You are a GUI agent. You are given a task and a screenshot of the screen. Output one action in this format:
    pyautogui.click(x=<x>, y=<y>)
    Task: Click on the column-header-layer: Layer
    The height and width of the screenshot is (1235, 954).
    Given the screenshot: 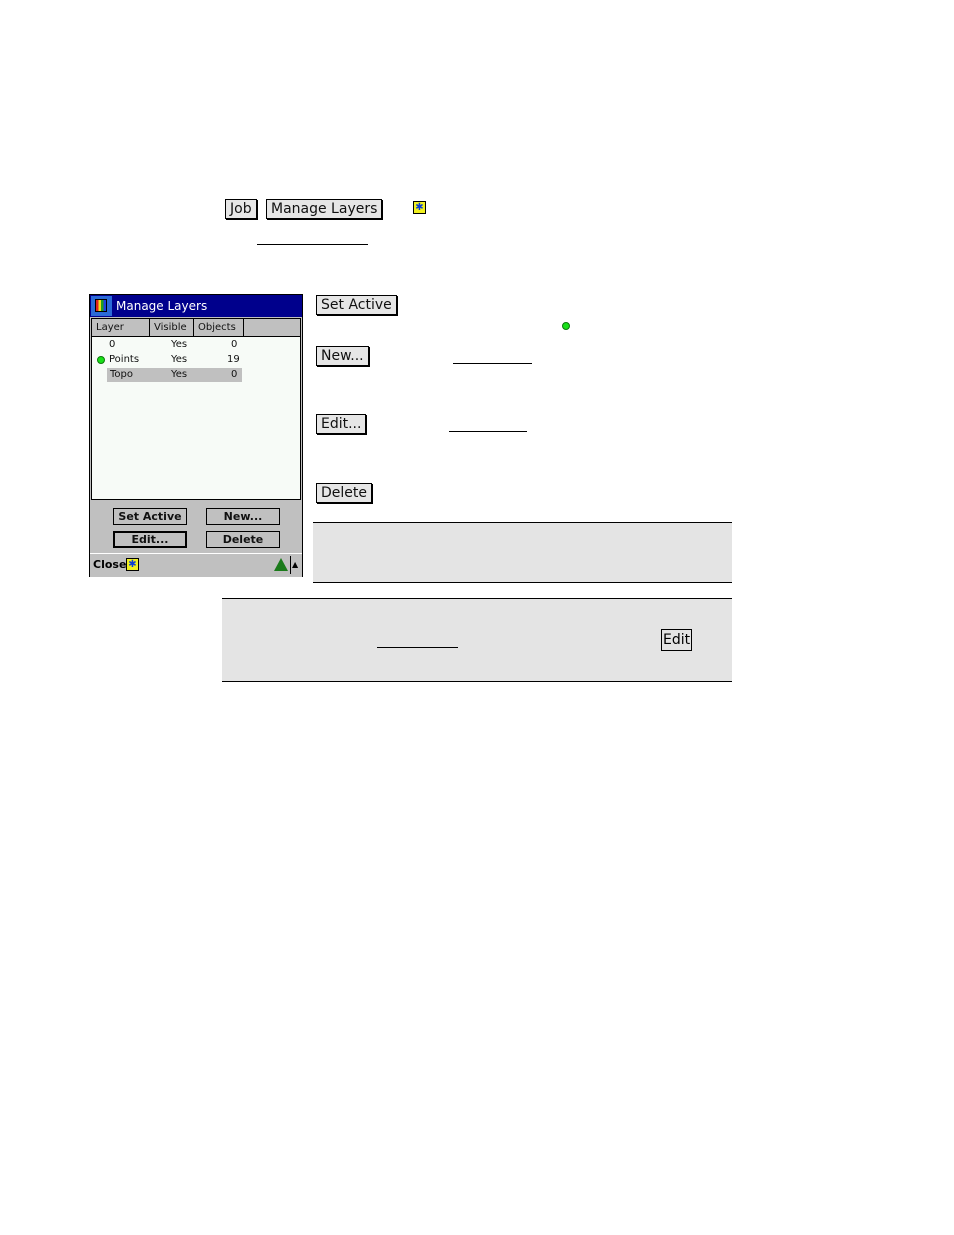 What is the action you would take?
    pyautogui.click(x=121, y=327)
    